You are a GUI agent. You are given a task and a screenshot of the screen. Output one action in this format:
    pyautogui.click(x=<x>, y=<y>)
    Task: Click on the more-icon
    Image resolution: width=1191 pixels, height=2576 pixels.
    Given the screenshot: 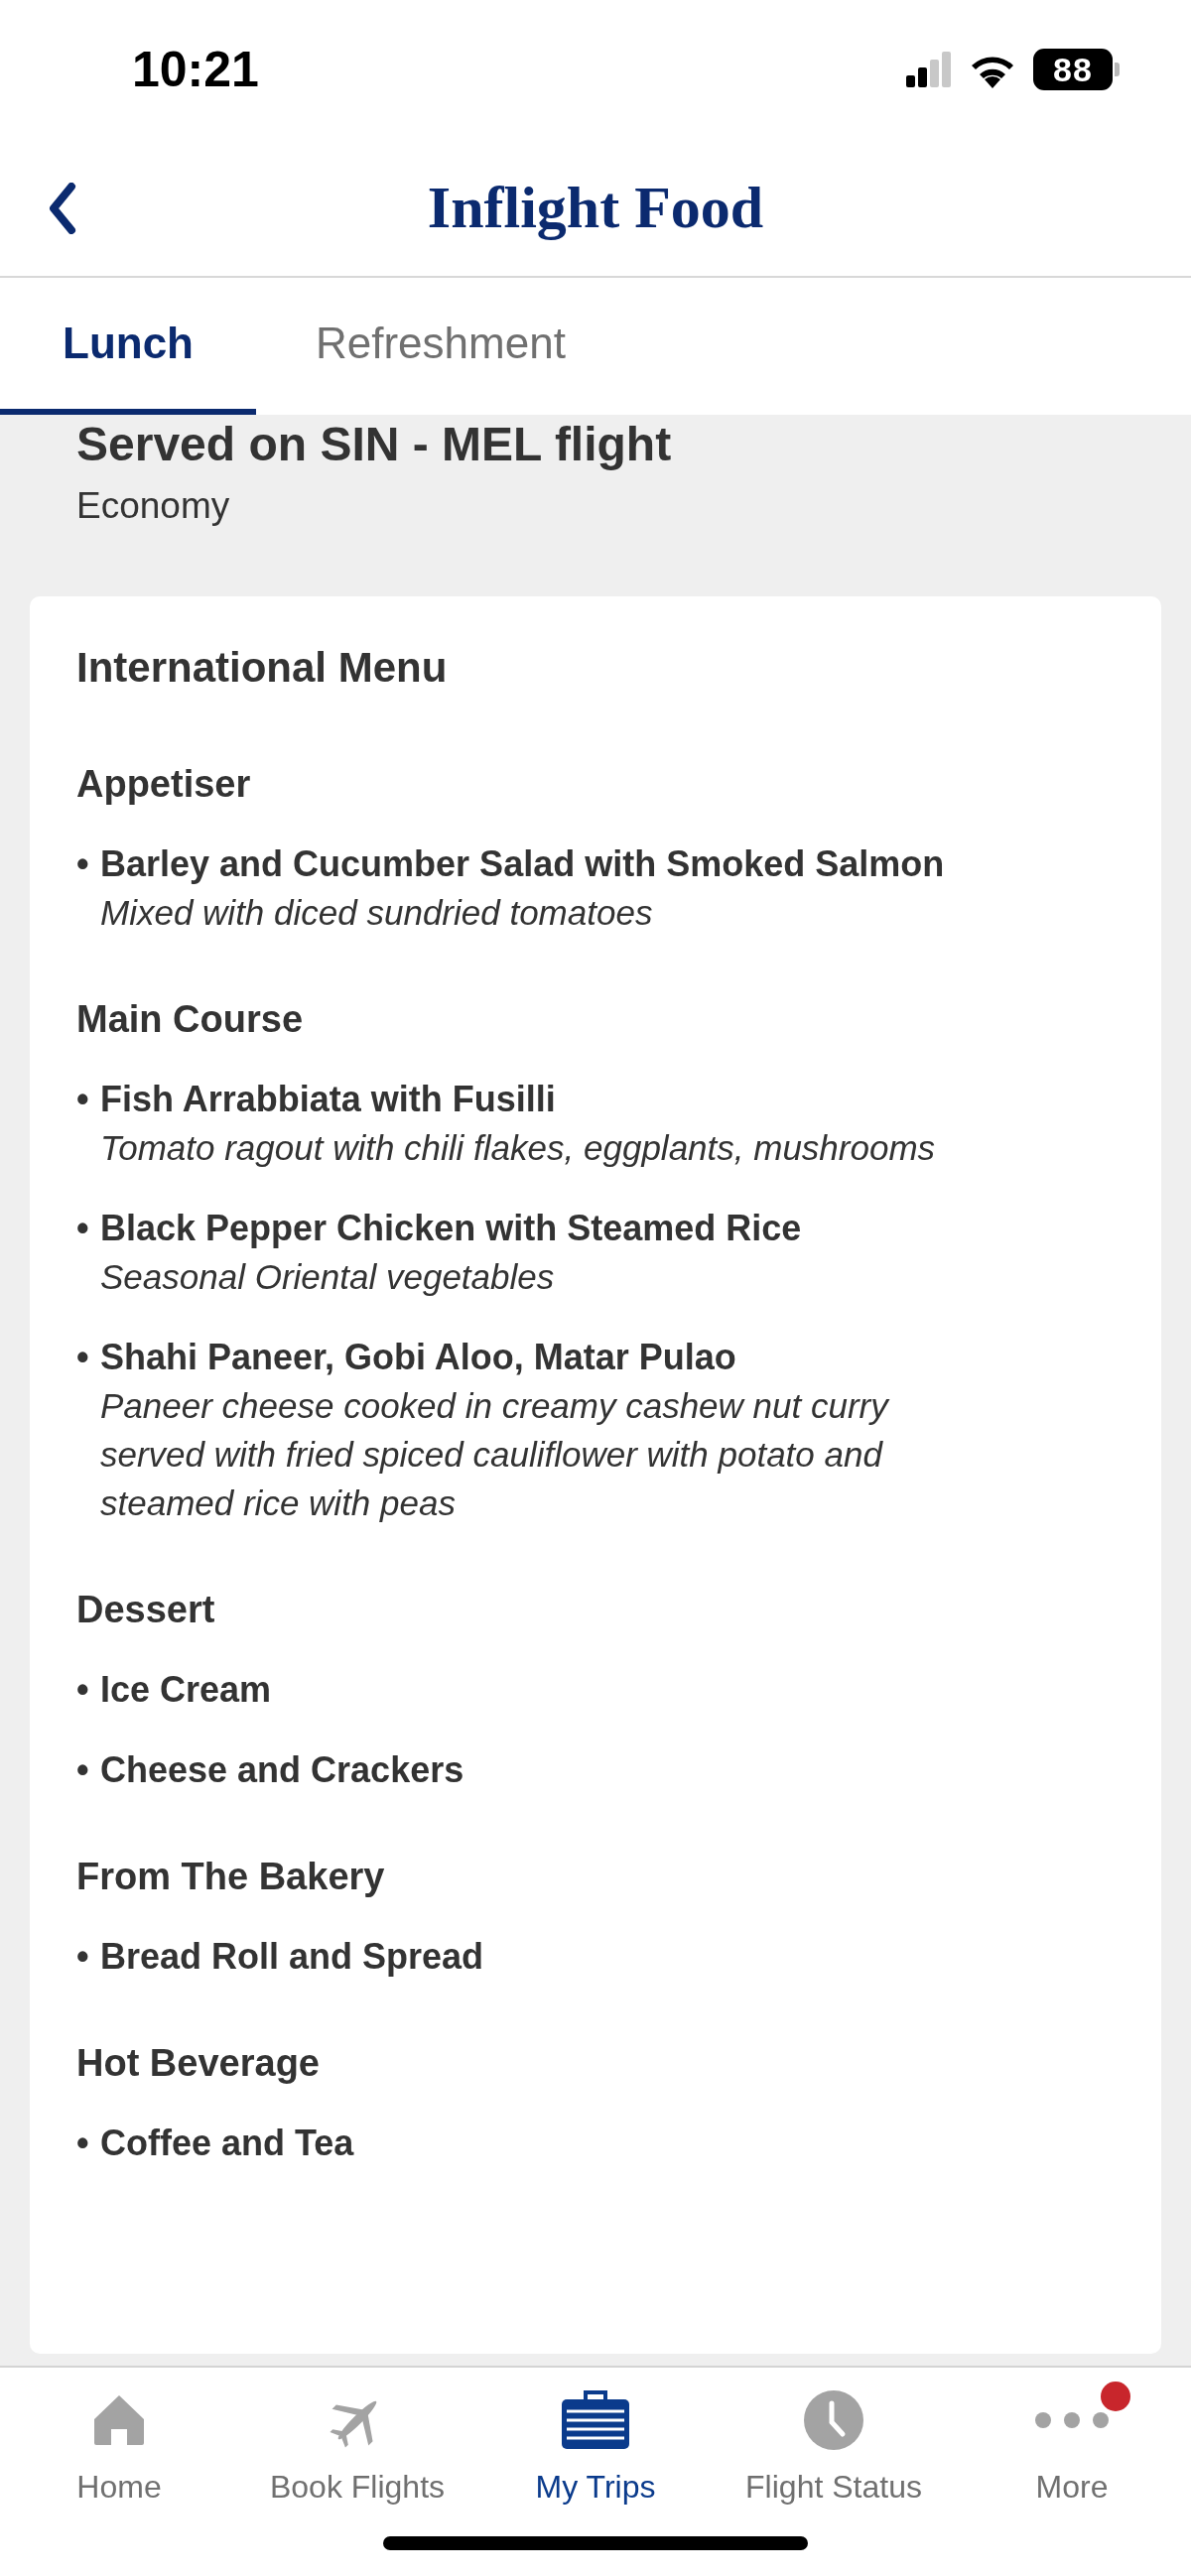 What is the action you would take?
    pyautogui.click(x=1072, y=2420)
    